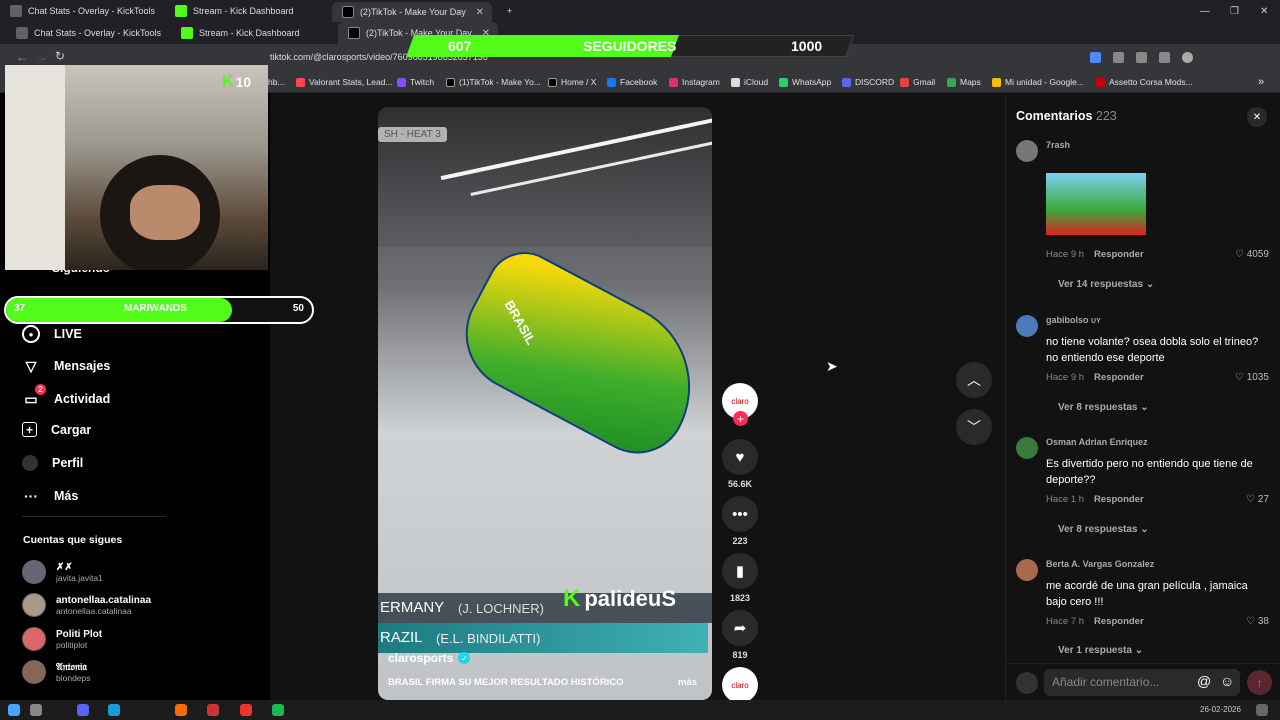 The width and height of the screenshot is (1280, 720). What do you see at coordinates (86, 605) in the screenshot?
I see `followed-account: antonellaa.catalinaa antonellaa.catalinaa` at bounding box center [86, 605].